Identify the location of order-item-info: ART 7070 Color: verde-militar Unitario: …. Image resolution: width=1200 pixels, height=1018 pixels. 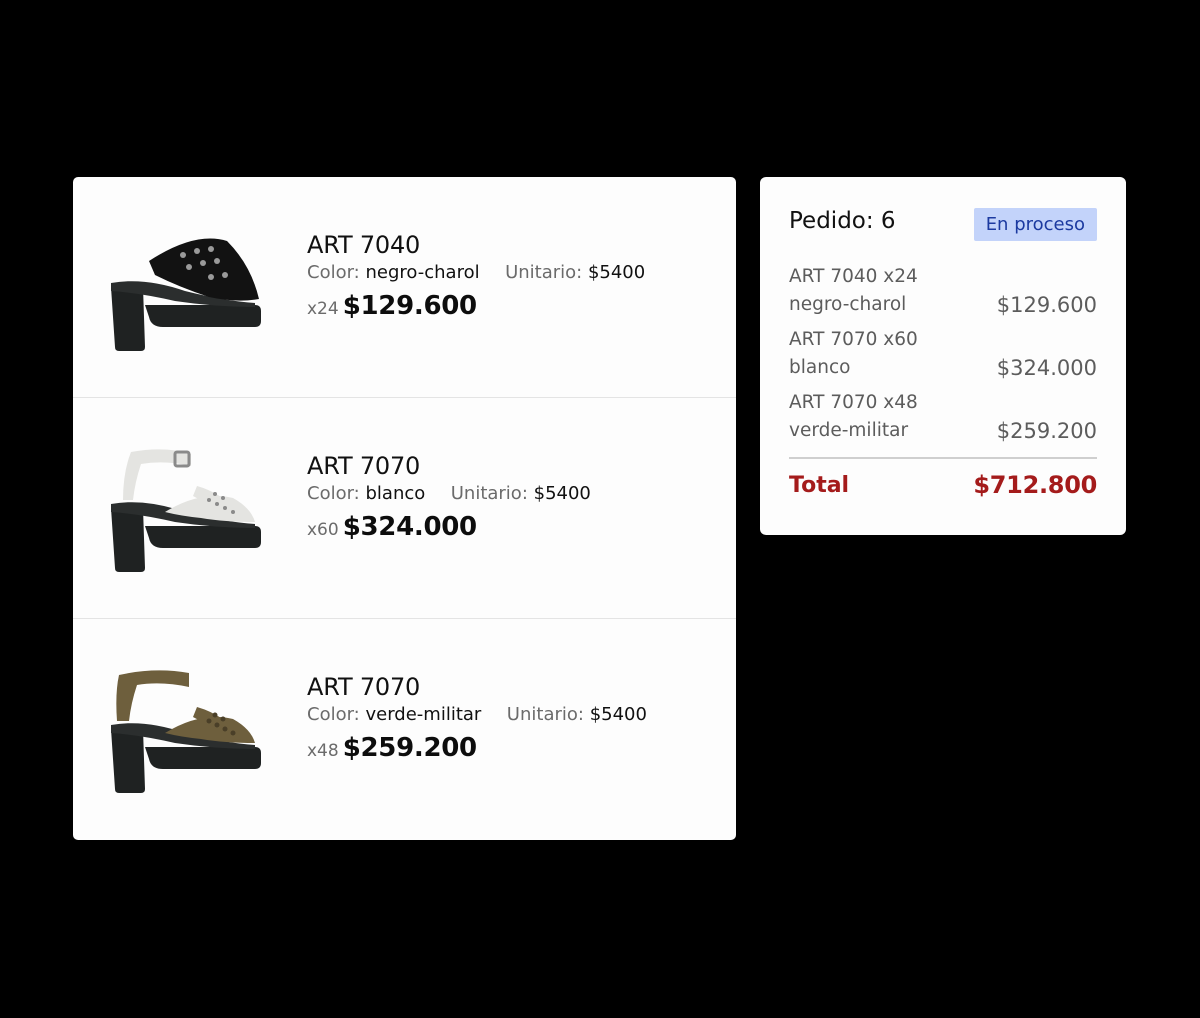
(477, 719).